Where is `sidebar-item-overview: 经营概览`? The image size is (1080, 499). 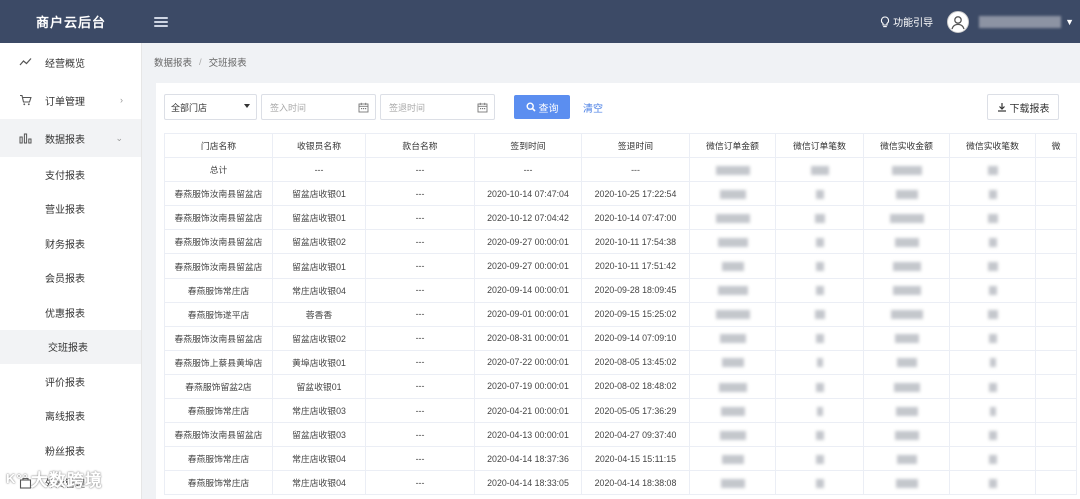
sidebar-item-overview: 经营概览 is located at coordinates (70, 62).